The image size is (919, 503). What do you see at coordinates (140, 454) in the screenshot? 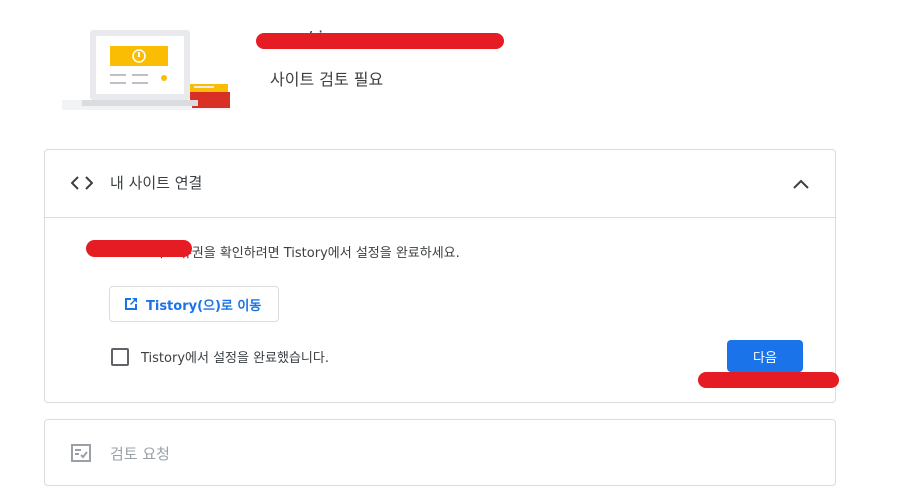
I see `review-request-title: 검토 요청` at bounding box center [140, 454].